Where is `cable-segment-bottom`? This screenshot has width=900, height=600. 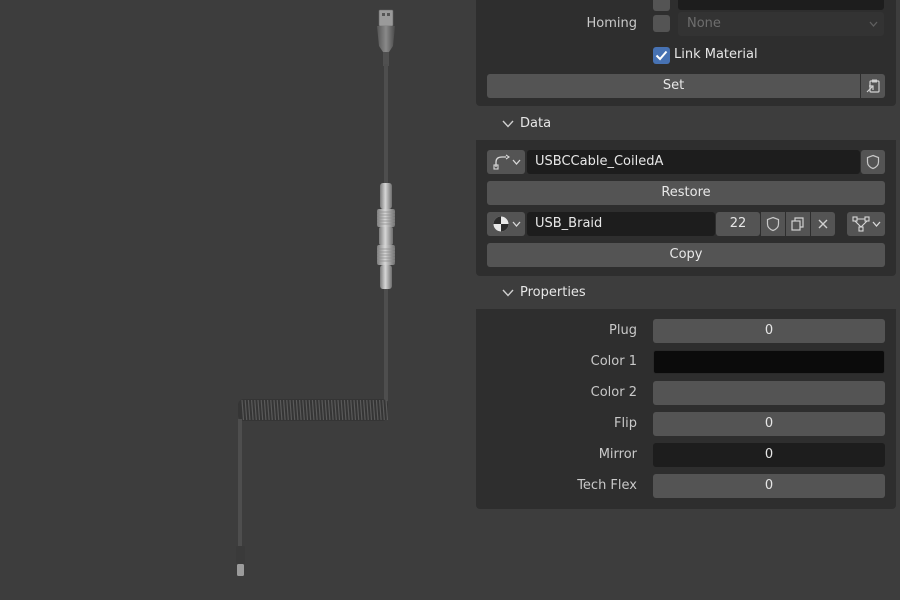 cable-segment-bottom is located at coordinates (240, 484).